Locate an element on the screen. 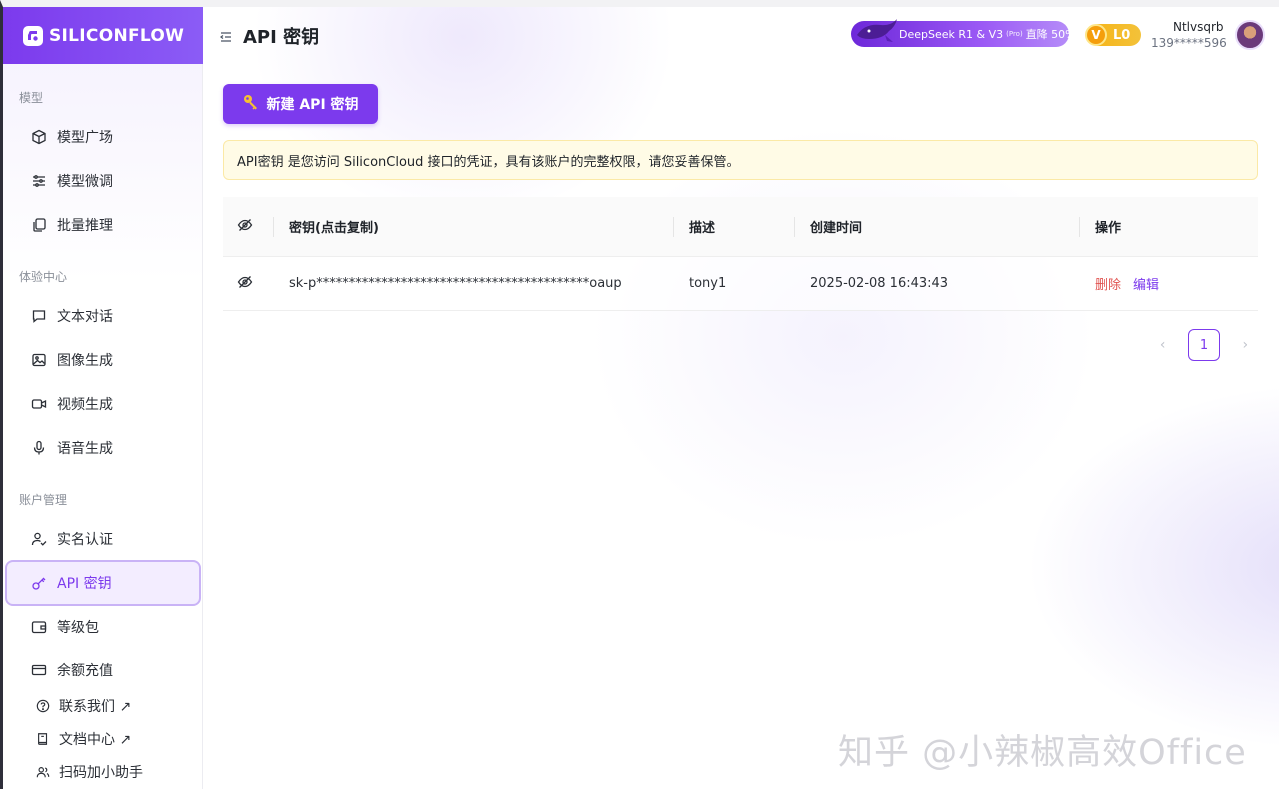  pagination-page-button: 1 is located at coordinates (1204, 345).